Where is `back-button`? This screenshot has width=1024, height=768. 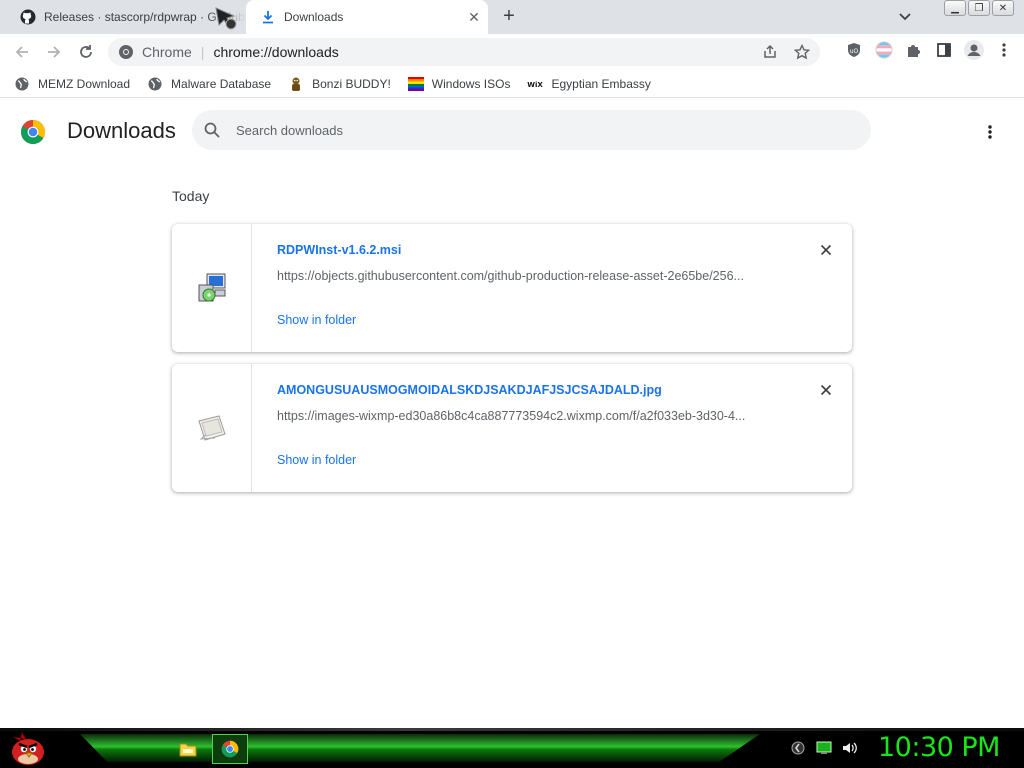 back-button is located at coordinates (22, 52).